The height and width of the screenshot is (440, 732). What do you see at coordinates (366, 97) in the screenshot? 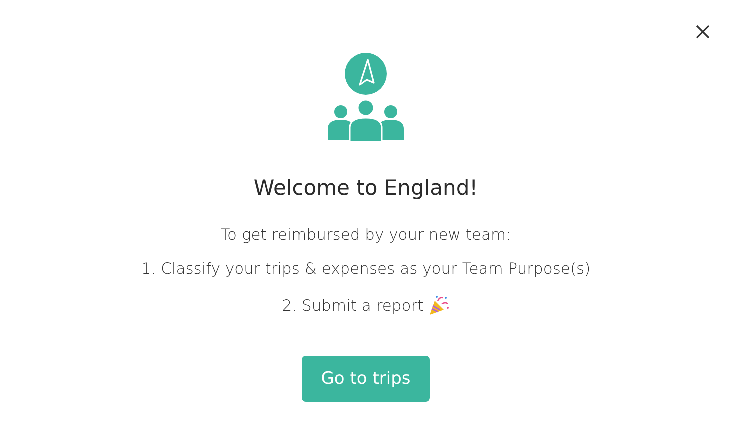
I see `team-navigation-icon` at bounding box center [366, 97].